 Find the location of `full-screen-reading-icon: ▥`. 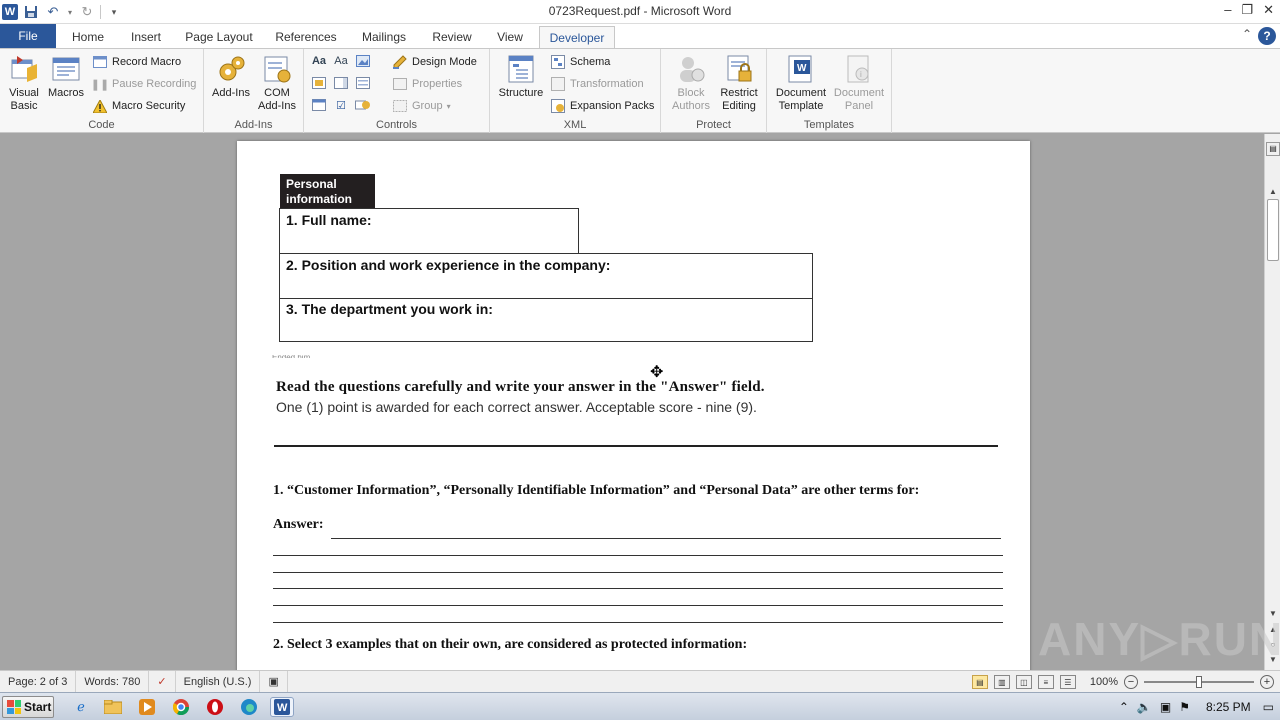

full-screen-reading-icon: ▥ is located at coordinates (1001, 682).